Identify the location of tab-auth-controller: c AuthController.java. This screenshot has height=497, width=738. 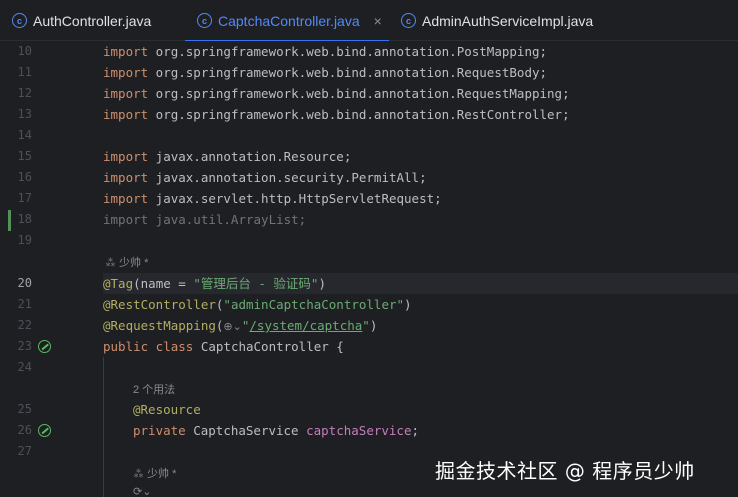
(92, 20).